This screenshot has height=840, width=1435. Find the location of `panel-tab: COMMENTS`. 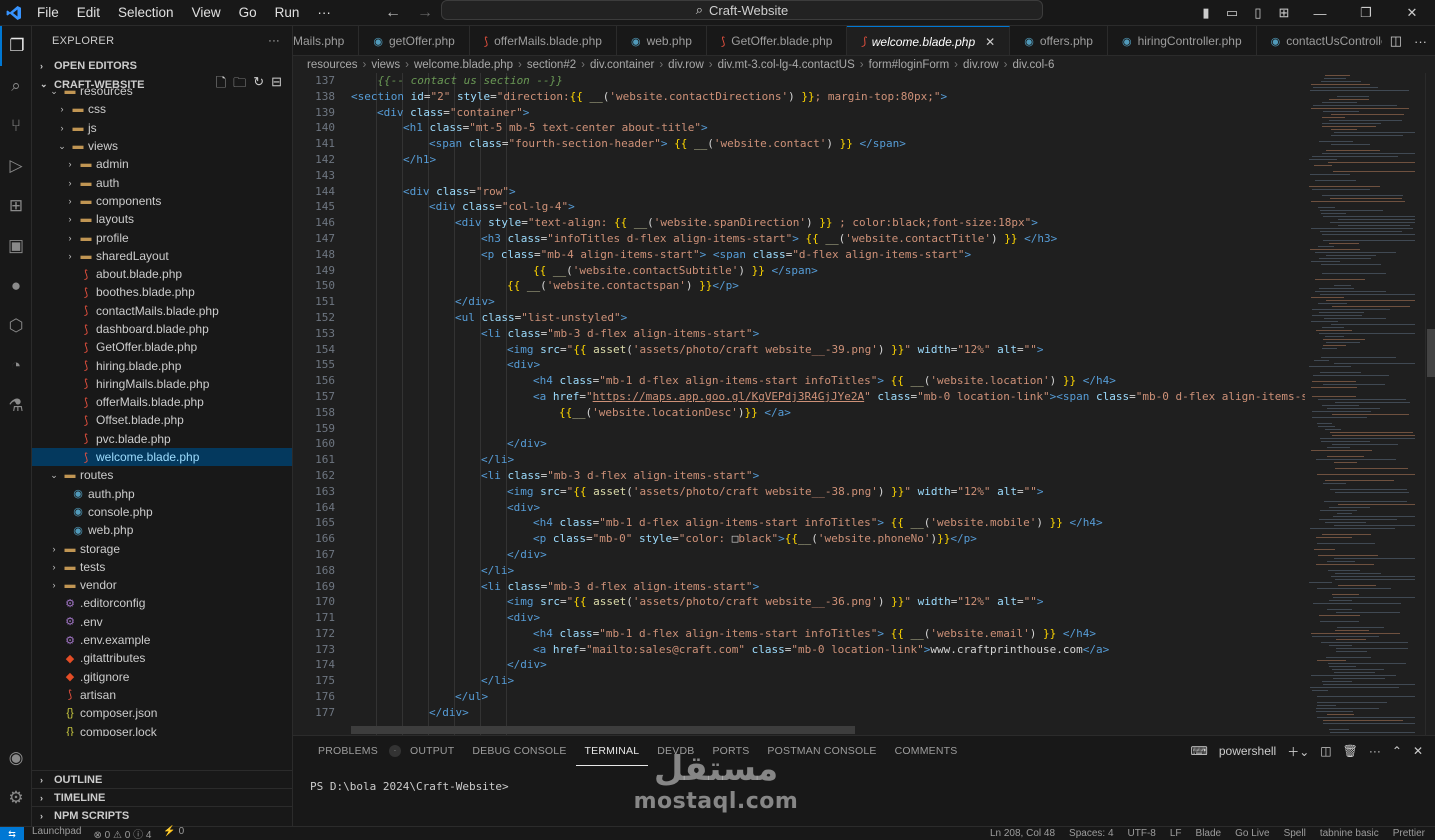

panel-tab: COMMENTS is located at coordinates (926, 751).